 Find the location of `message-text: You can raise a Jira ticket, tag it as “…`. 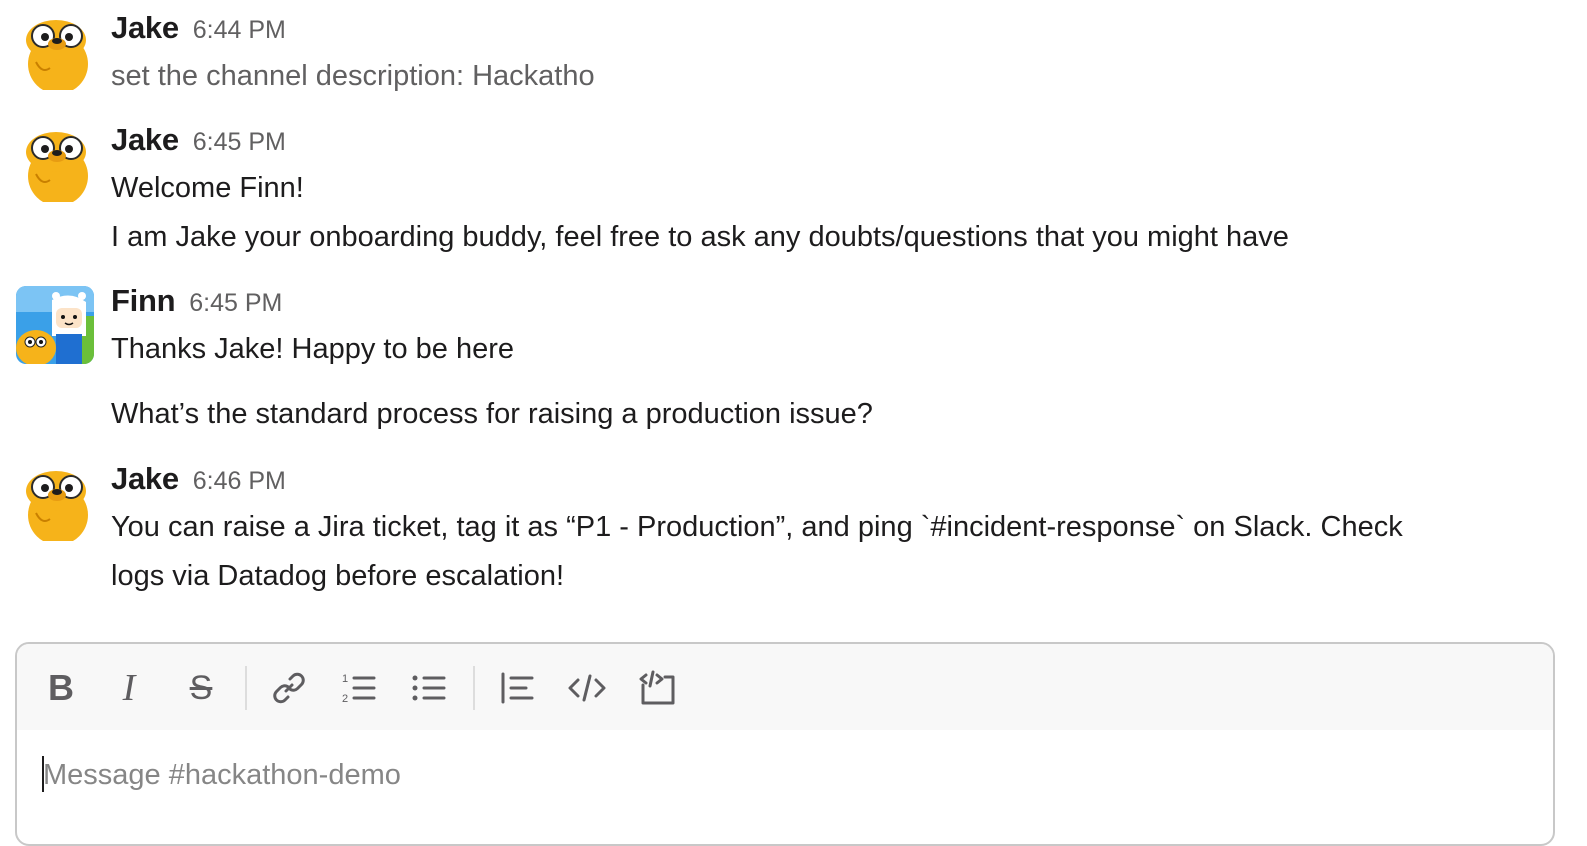

message-text: You can raise a Jira ticket, tag it as “… is located at coordinates (757, 527).